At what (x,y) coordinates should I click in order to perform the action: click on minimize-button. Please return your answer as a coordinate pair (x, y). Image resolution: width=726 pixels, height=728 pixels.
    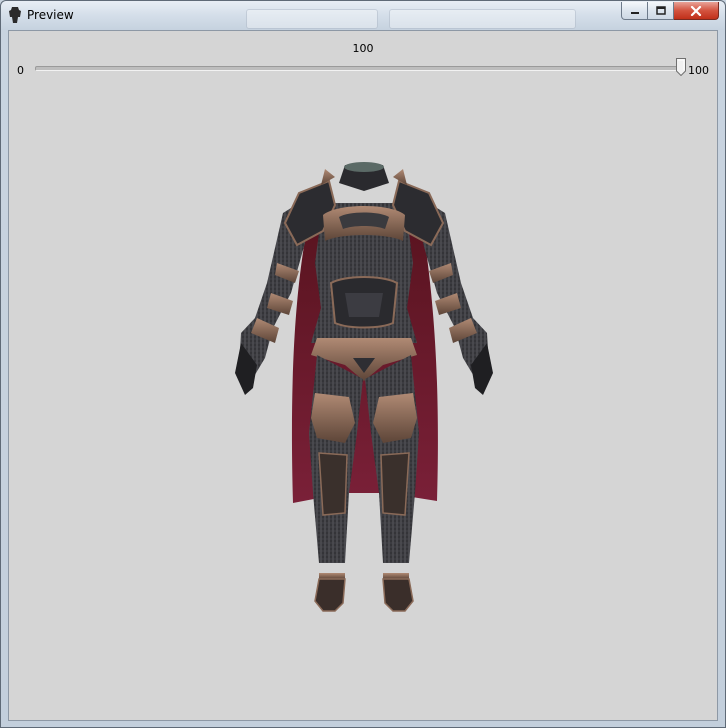
    Looking at the image, I should click on (634, 11).